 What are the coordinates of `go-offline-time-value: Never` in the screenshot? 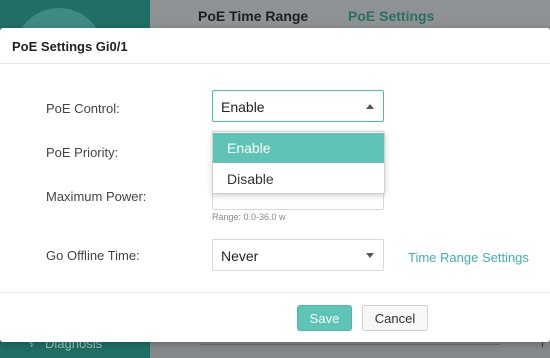 It's located at (240, 256).